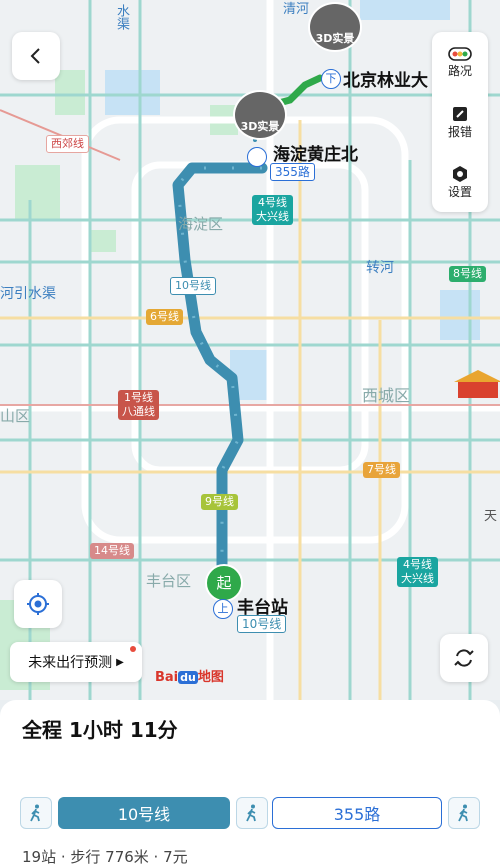 The width and height of the screenshot is (500, 868). What do you see at coordinates (169, 581) in the screenshot?
I see `district-label-fengtai: 丰台区` at bounding box center [169, 581].